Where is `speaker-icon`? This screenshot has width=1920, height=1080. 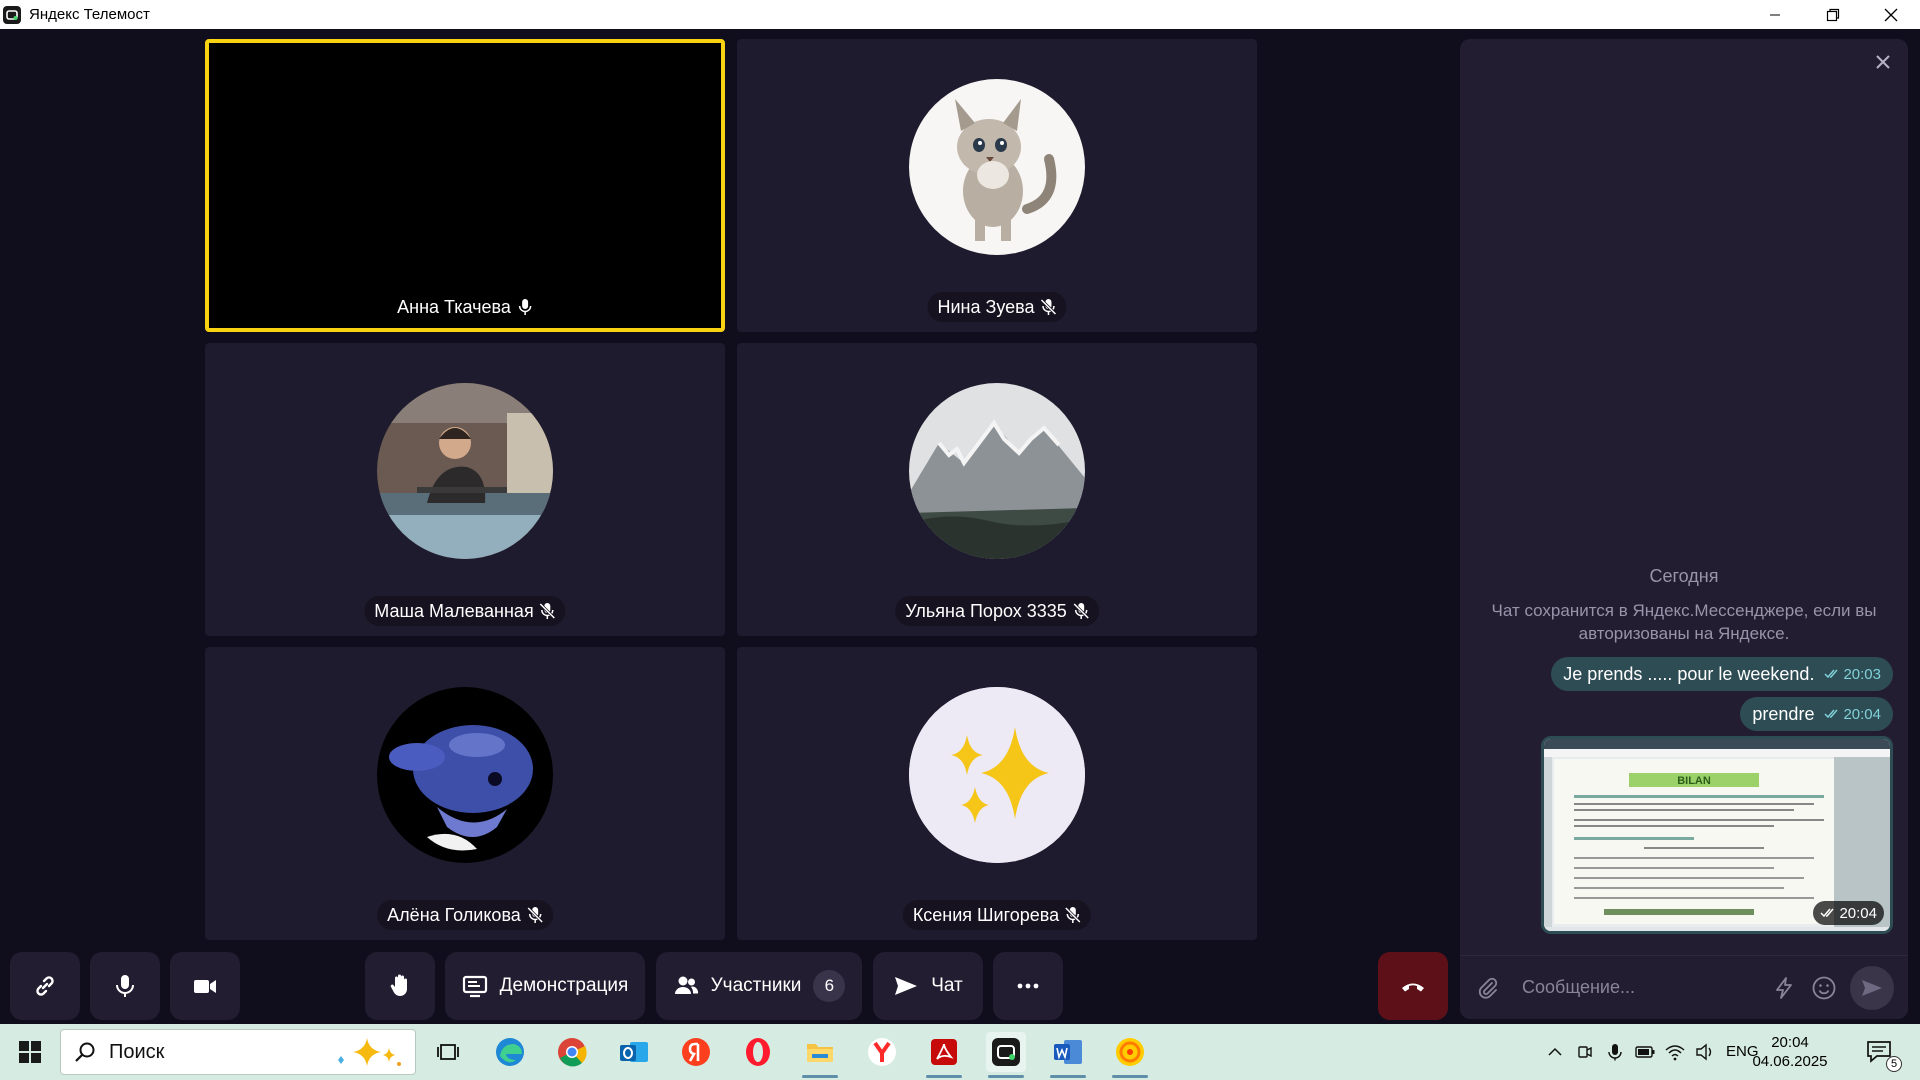
speaker-icon is located at coordinates (1704, 1052).